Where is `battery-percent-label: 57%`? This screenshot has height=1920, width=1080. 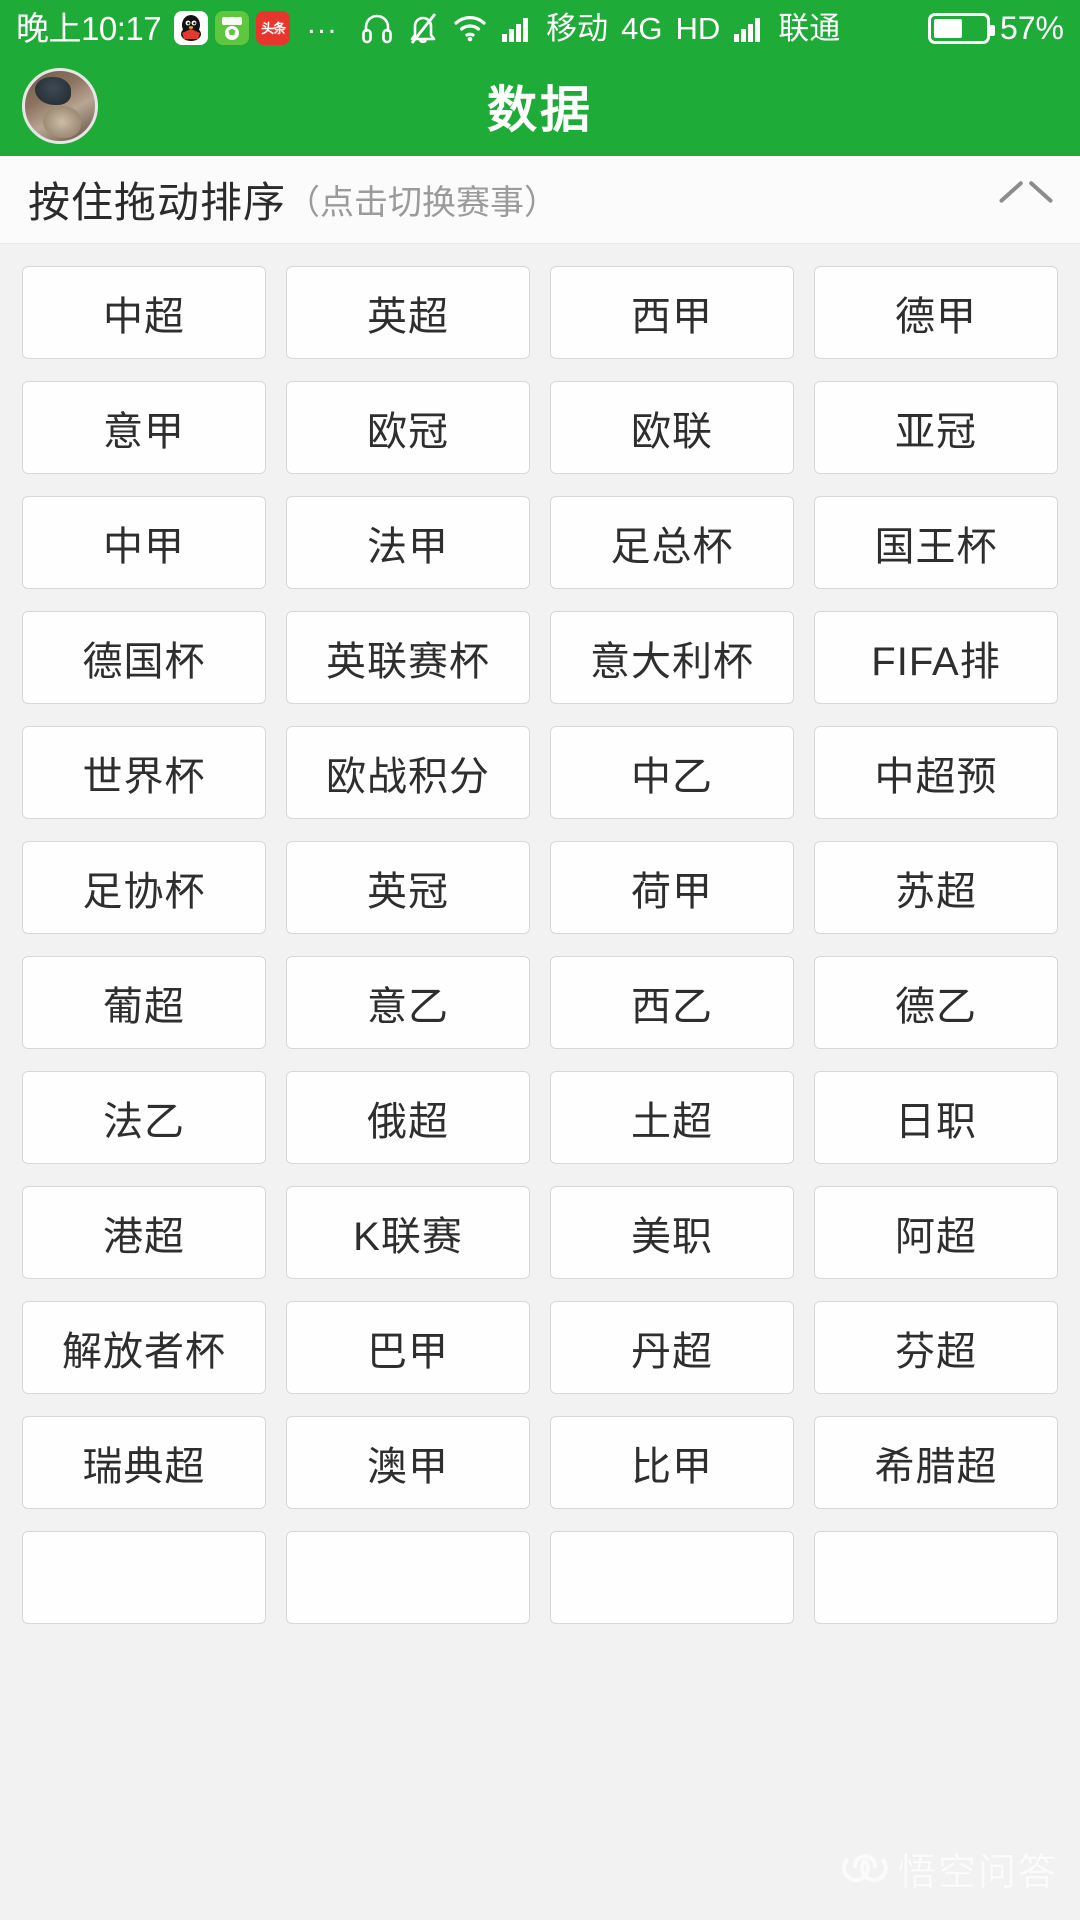 battery-percent-label: 57% is located at coordinates (1031, 28).